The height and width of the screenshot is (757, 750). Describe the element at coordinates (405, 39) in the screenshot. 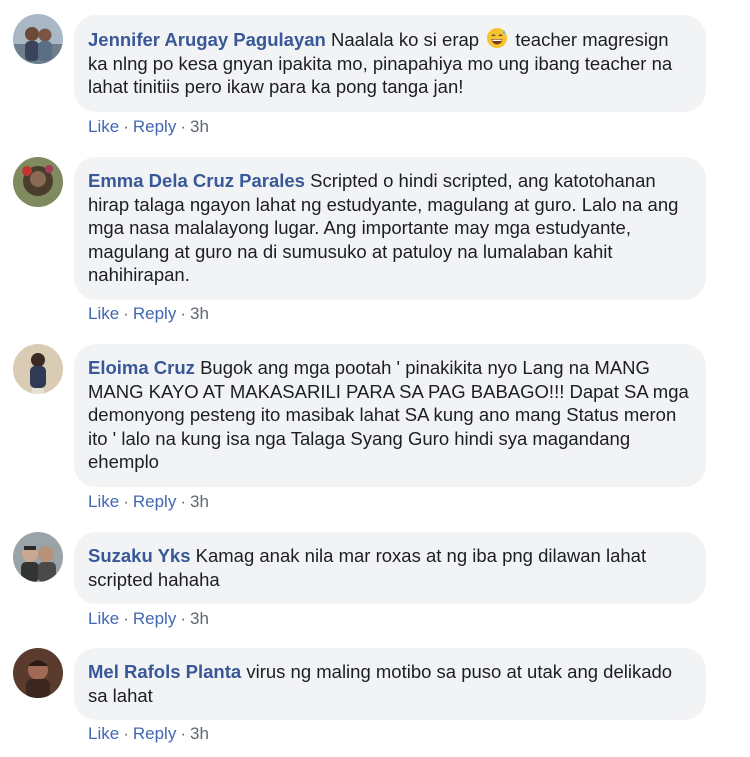

I see `comment-text-lead: Naalala ko si erap` at that location.